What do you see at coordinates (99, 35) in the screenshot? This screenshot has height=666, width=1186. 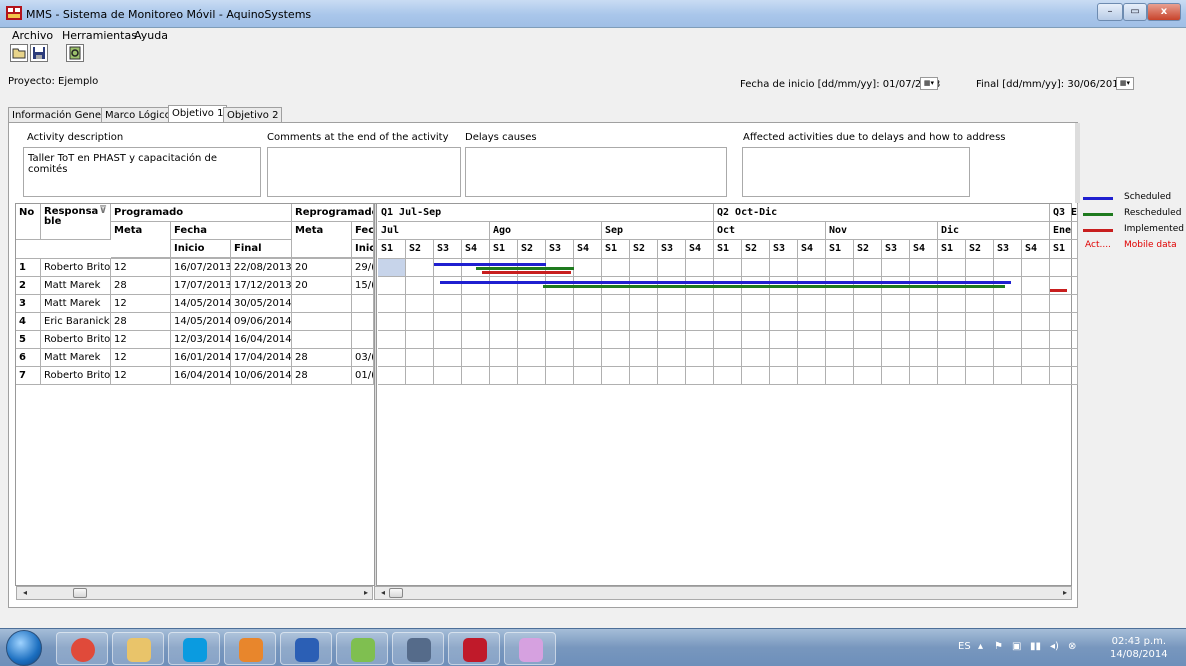 I see `menu-herramientas: Herramientas` at bounding box center [99, 35].